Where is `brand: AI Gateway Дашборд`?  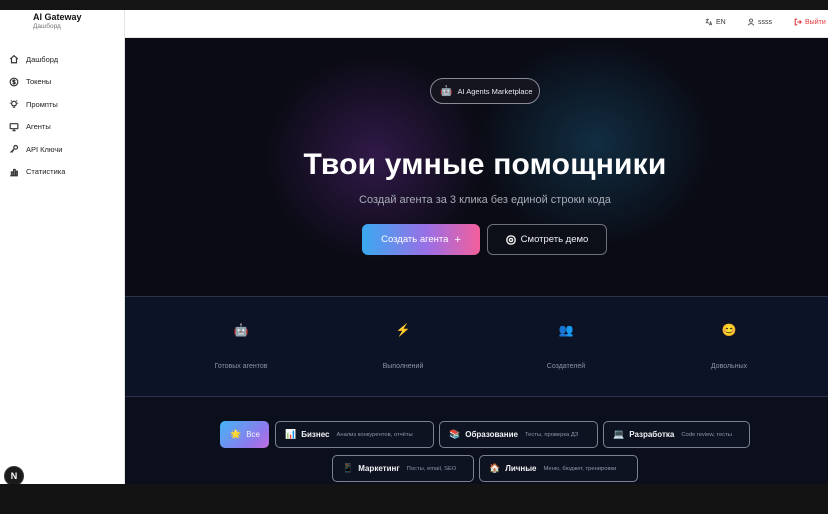 brand: AI Gateway Дашборд is located at coordinates (57, 21).